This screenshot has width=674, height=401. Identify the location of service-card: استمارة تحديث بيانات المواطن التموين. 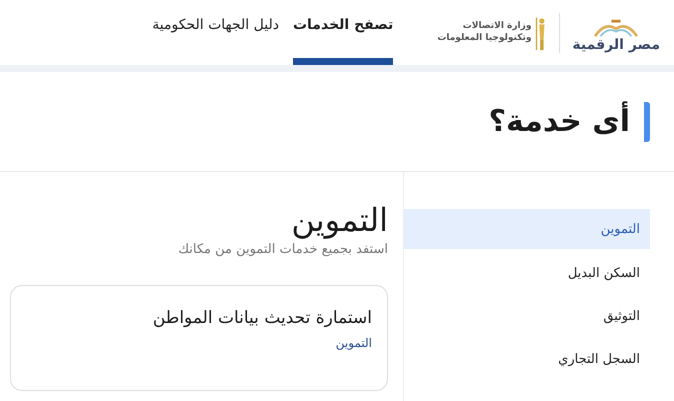
(199, 338).